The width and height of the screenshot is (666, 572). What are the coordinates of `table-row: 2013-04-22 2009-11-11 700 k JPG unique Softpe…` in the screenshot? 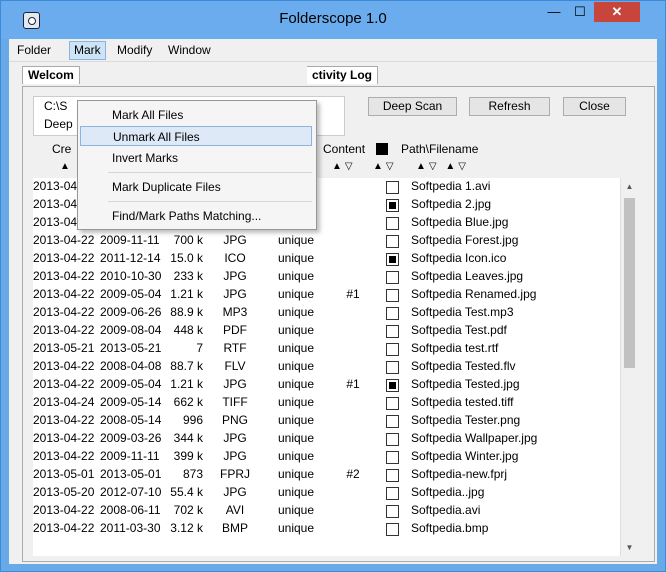 It's located at (326, 241).